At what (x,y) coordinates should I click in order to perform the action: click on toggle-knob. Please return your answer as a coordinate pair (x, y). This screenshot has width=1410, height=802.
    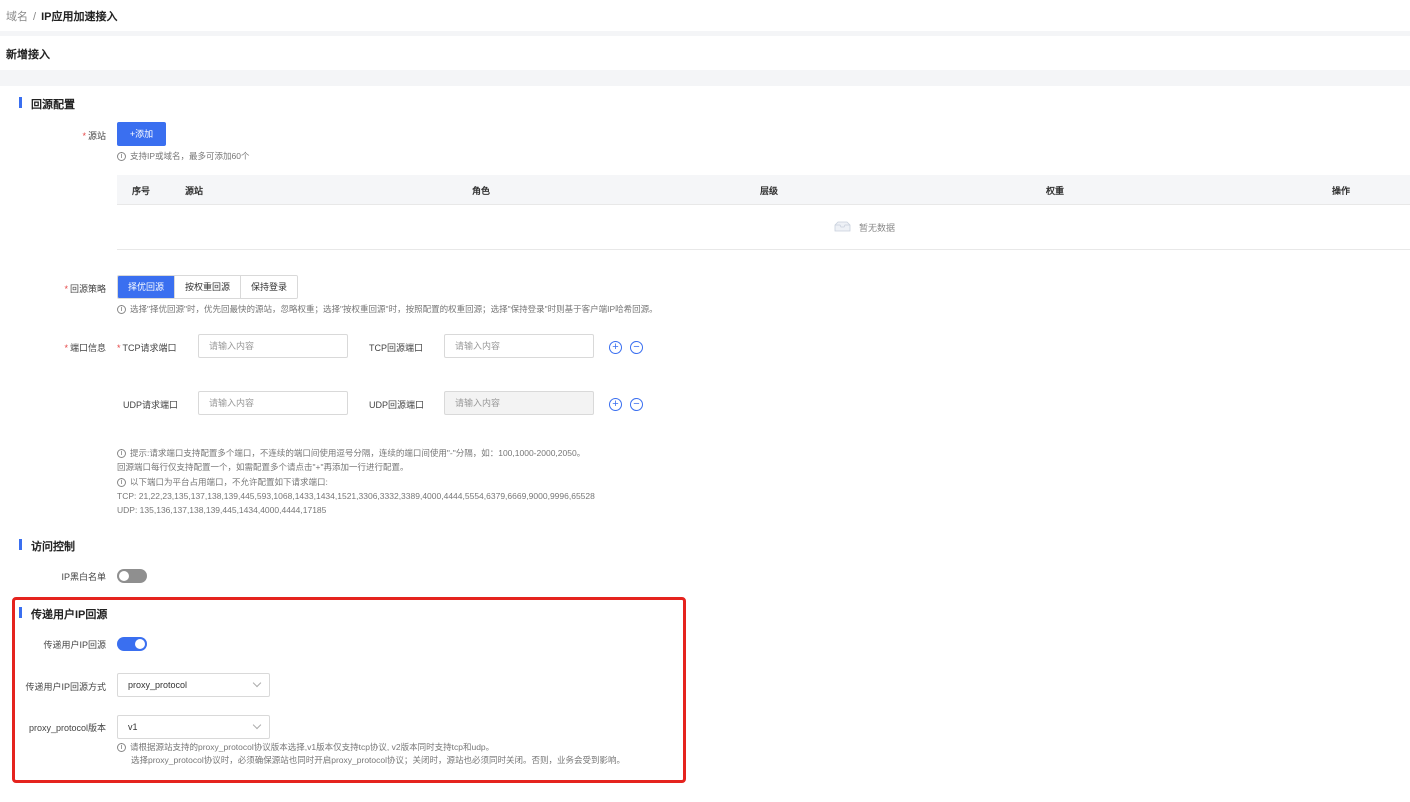
    Looking at the image, I should click on (124, 576).